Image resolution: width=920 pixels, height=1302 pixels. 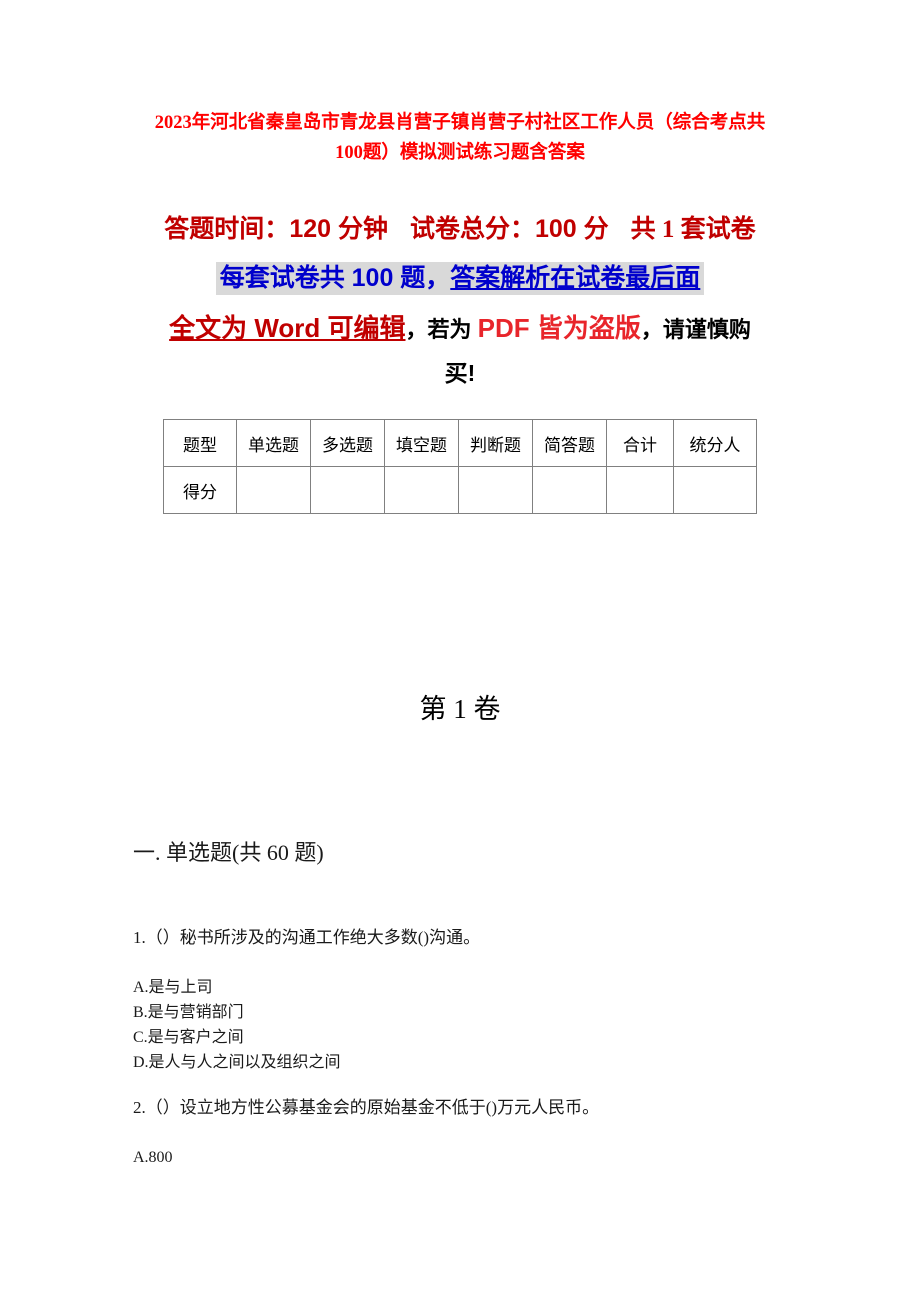 What do you see at coordinates (228, 852) in the screenshot?
I see `section-heading-single-choice: 一. 单选题(共 60 题)` at bounding box center [228, 852].